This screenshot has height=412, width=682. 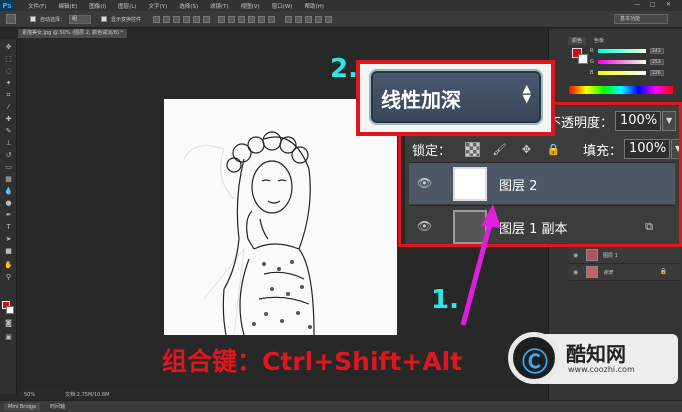 I want to click on gradient-tool-icon: ▦, so click(x=8, y=179).